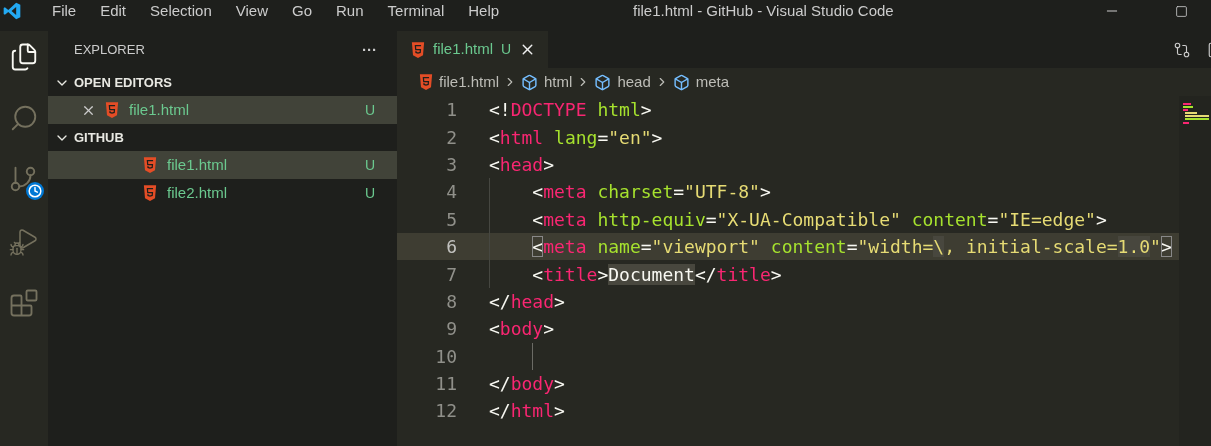 Image resolution: width=1211 pixels, height=446 pixels. What do you see at coordinates (369, 50) in the screenshot?
I see `more-actions-button: ···` at bounding box center [369, 50].